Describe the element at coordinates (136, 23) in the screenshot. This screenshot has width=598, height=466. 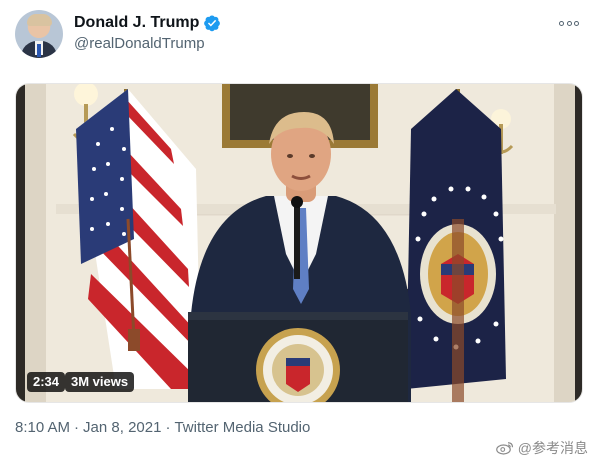
I see `author-name: Donald J. Trump` at that location.